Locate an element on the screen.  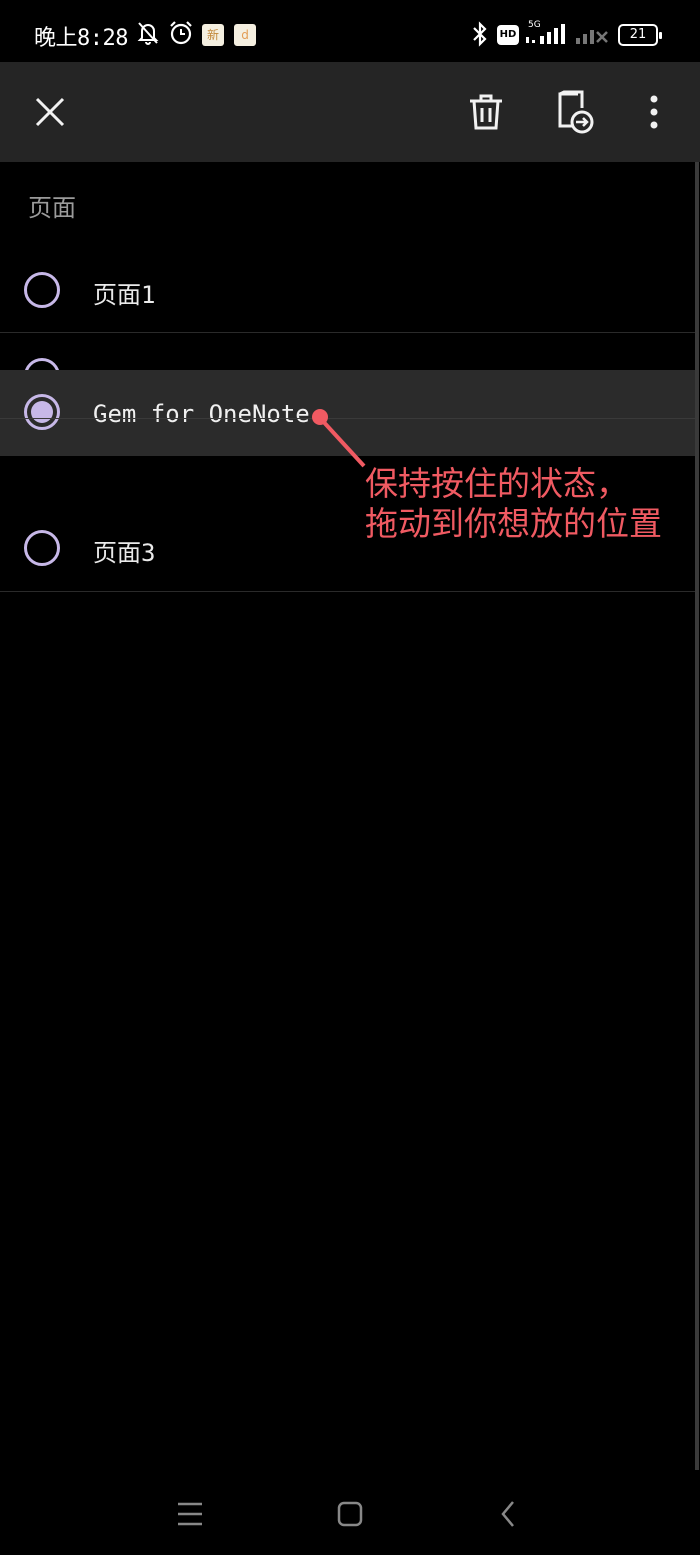
home-icon is located at coordinates (350, 1514).